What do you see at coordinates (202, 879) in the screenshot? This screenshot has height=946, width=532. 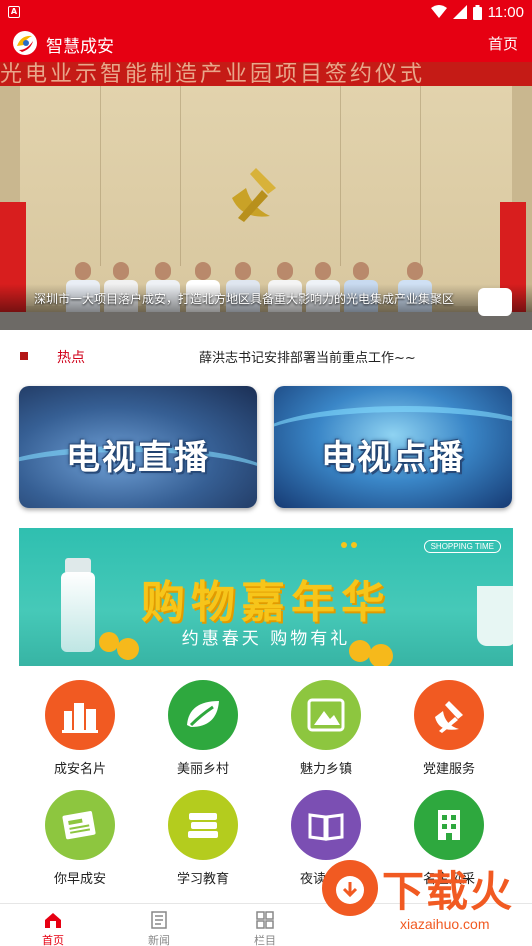 I see `grid-item-label: 学习教育` at bounding box center [202, 879].